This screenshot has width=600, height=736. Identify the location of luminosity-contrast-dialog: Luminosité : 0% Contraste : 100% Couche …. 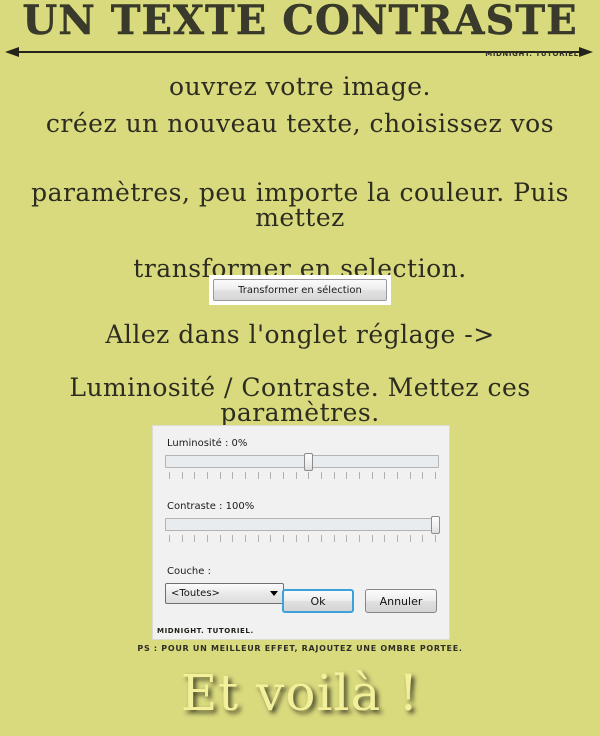
(301, 532).